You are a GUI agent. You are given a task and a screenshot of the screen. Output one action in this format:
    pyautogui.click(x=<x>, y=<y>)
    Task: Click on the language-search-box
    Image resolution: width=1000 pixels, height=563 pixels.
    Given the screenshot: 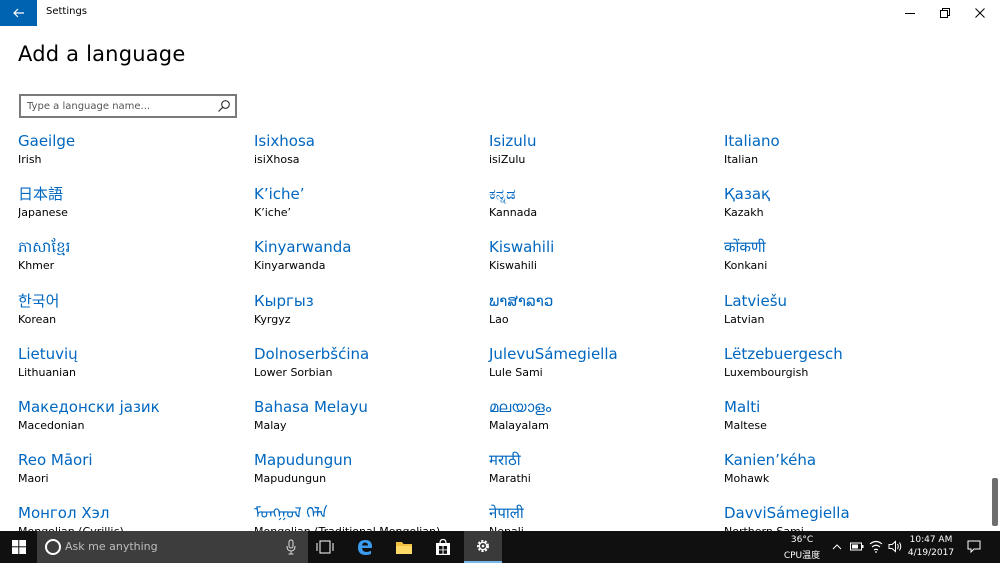 What is the action you would take?
    pyautogui.click(x=128, y=106)
    